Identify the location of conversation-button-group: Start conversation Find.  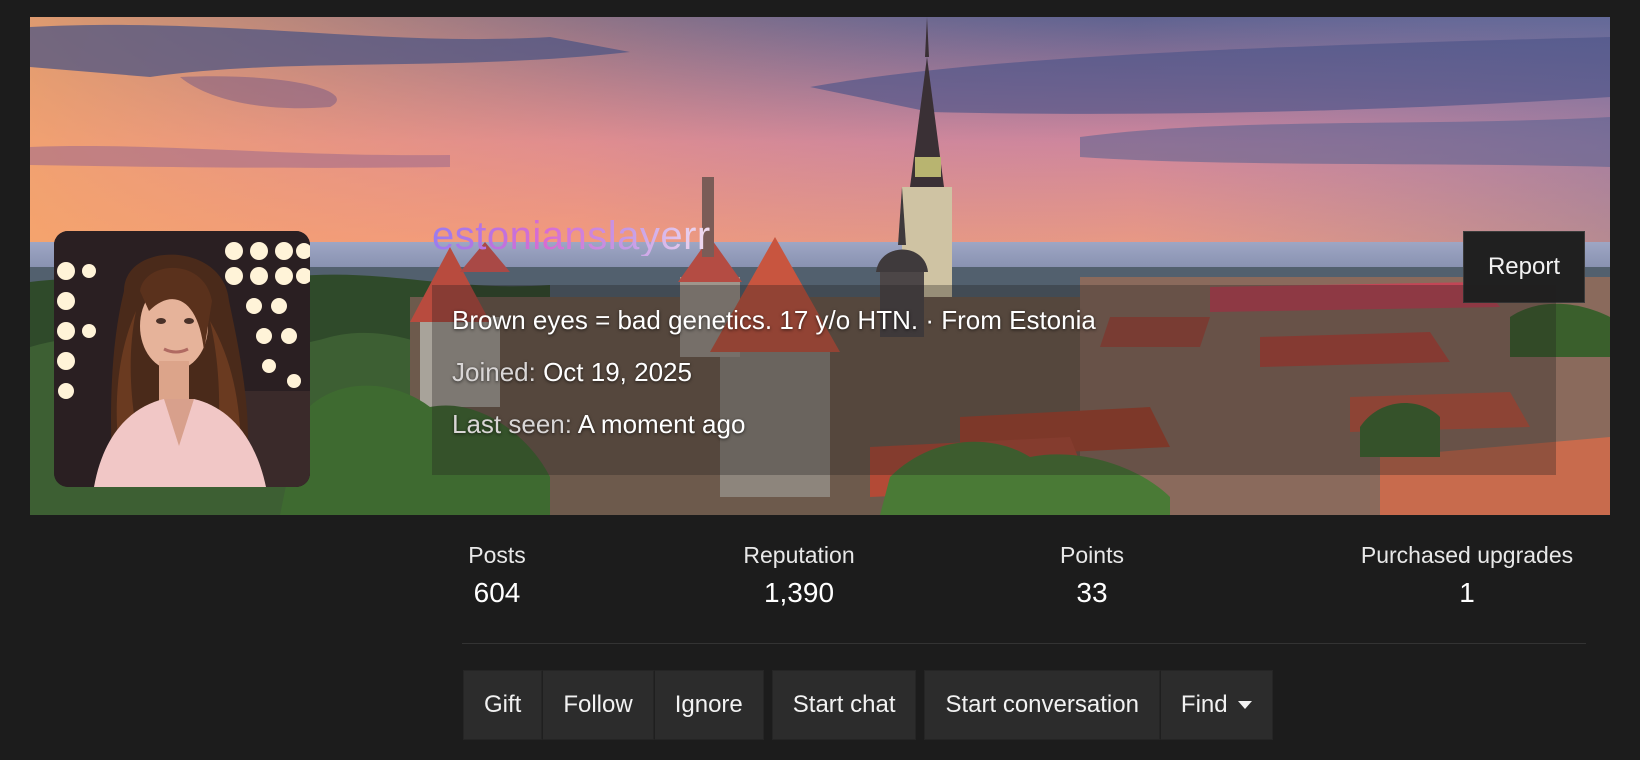
(1098, 705).